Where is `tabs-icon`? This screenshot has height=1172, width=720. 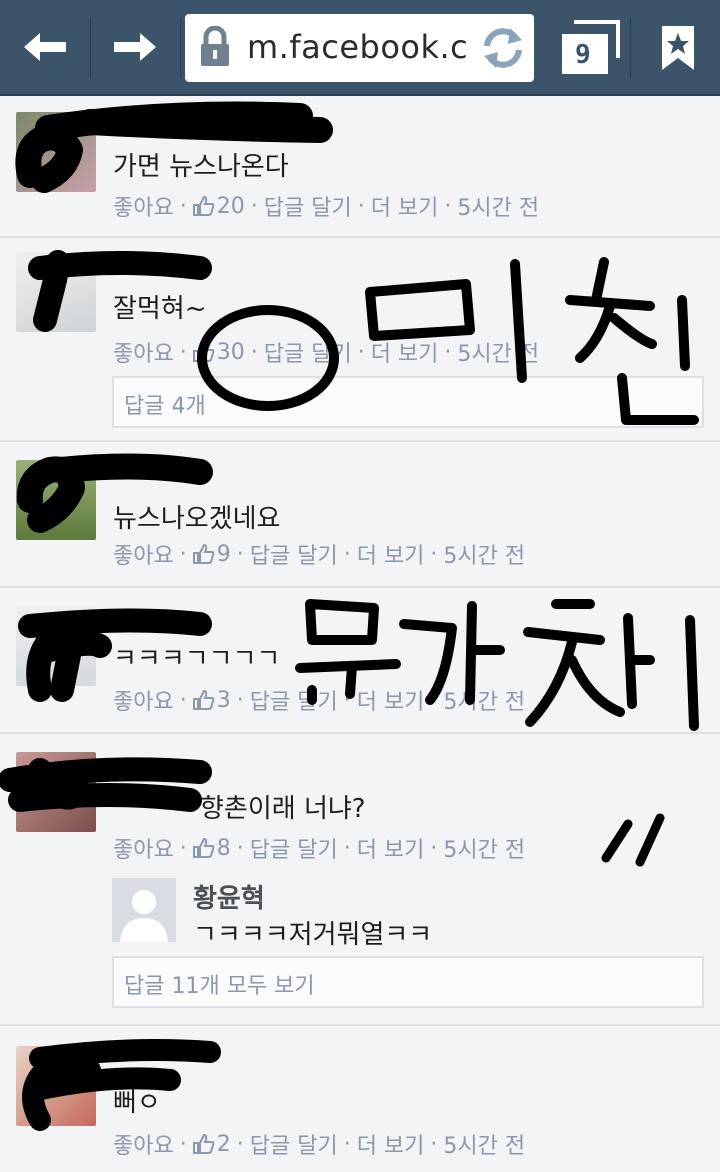
tabs-icon is located at coordinates (591, 47).